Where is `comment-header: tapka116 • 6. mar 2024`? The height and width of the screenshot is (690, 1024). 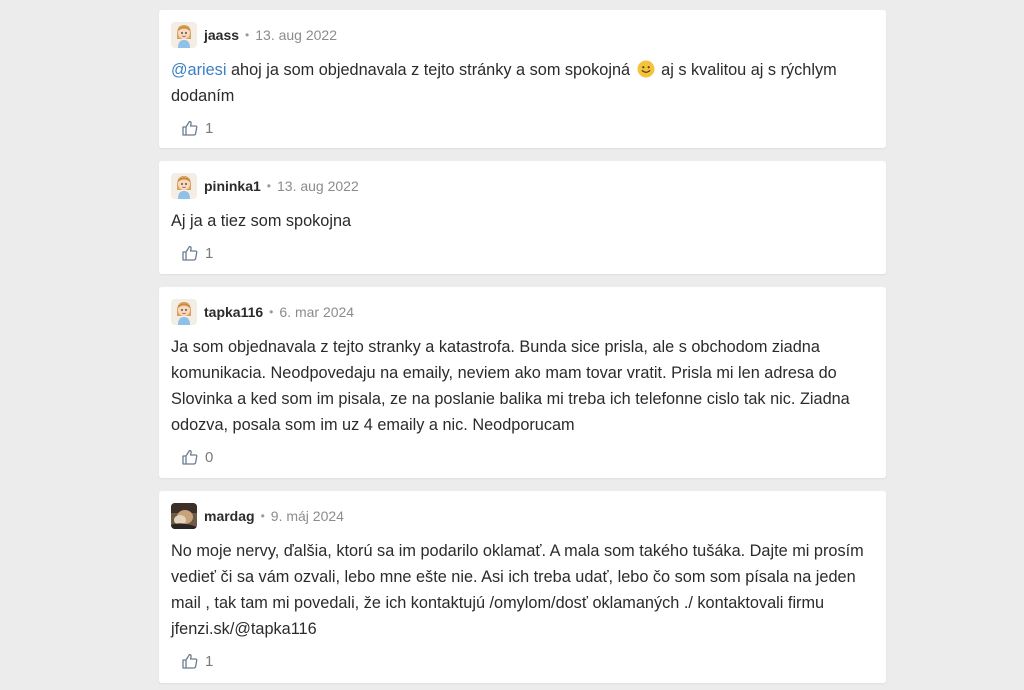
comment-header: tapka116 • 6. mar 2024 is located at coordinates (522, 312).